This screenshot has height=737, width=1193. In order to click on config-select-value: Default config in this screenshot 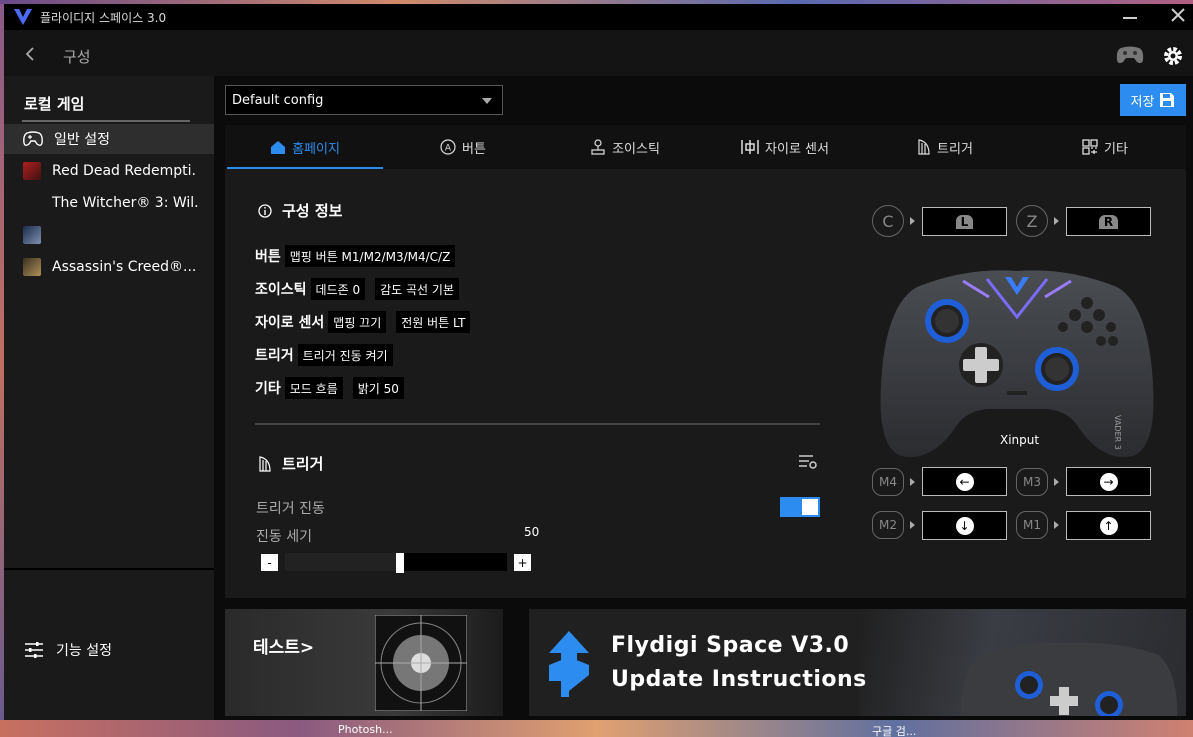, I will do `click(278, 100)`.